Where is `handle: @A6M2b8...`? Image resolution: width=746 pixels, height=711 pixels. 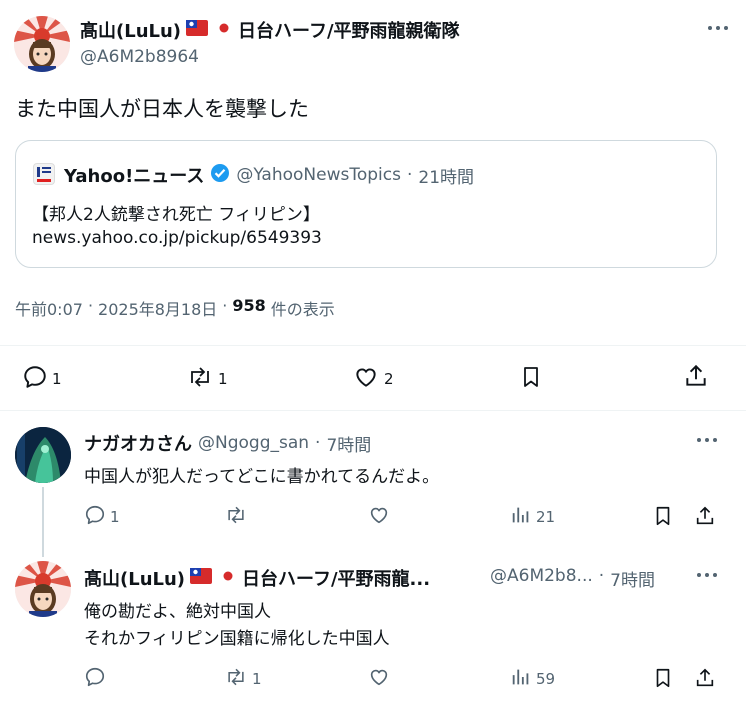 handle: @A6M2b8... is located at coordinates (541, 578).